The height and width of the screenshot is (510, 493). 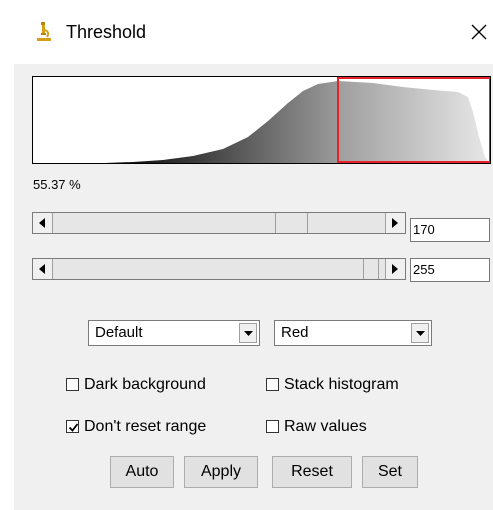 I want to click on method-dropdown: Default, so click(x=174, y=333).